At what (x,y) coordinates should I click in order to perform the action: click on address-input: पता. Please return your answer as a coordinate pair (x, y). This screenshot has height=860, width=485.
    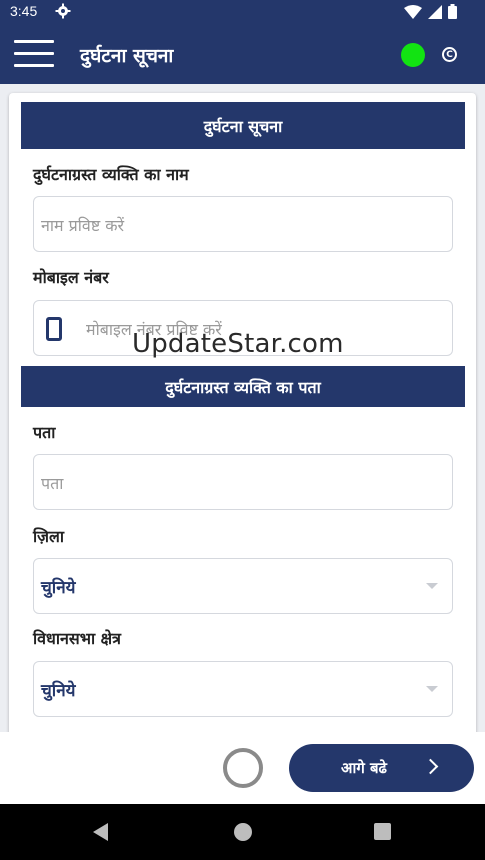
    Looking at the image, I should click on (243, 482).